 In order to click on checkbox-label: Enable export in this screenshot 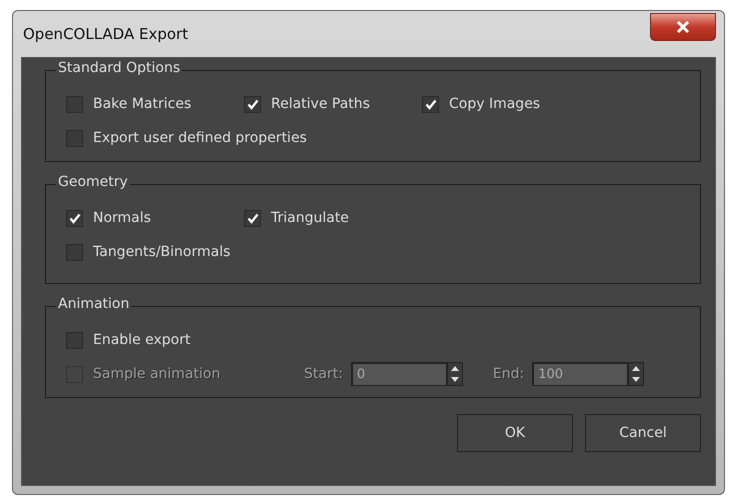, I will do `click(141, 340)`.